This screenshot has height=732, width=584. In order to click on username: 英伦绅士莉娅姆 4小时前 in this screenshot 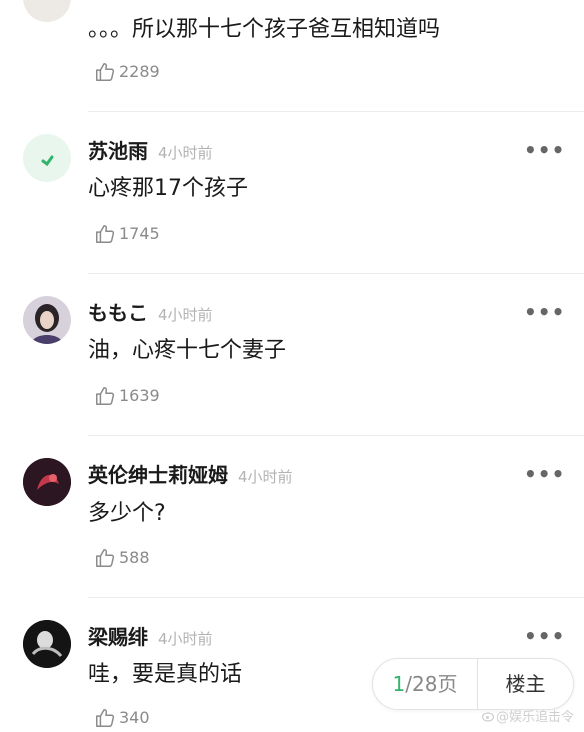, I will do `click(190, 476)`.